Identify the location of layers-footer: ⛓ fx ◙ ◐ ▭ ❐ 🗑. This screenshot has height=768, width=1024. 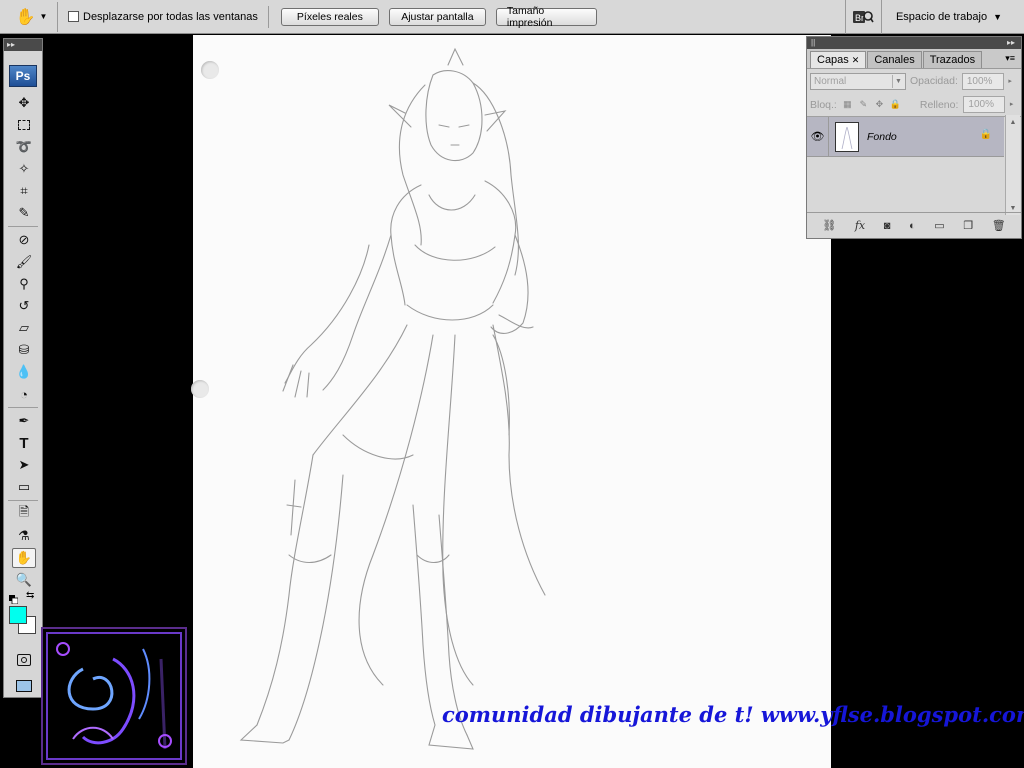
(914, 225).